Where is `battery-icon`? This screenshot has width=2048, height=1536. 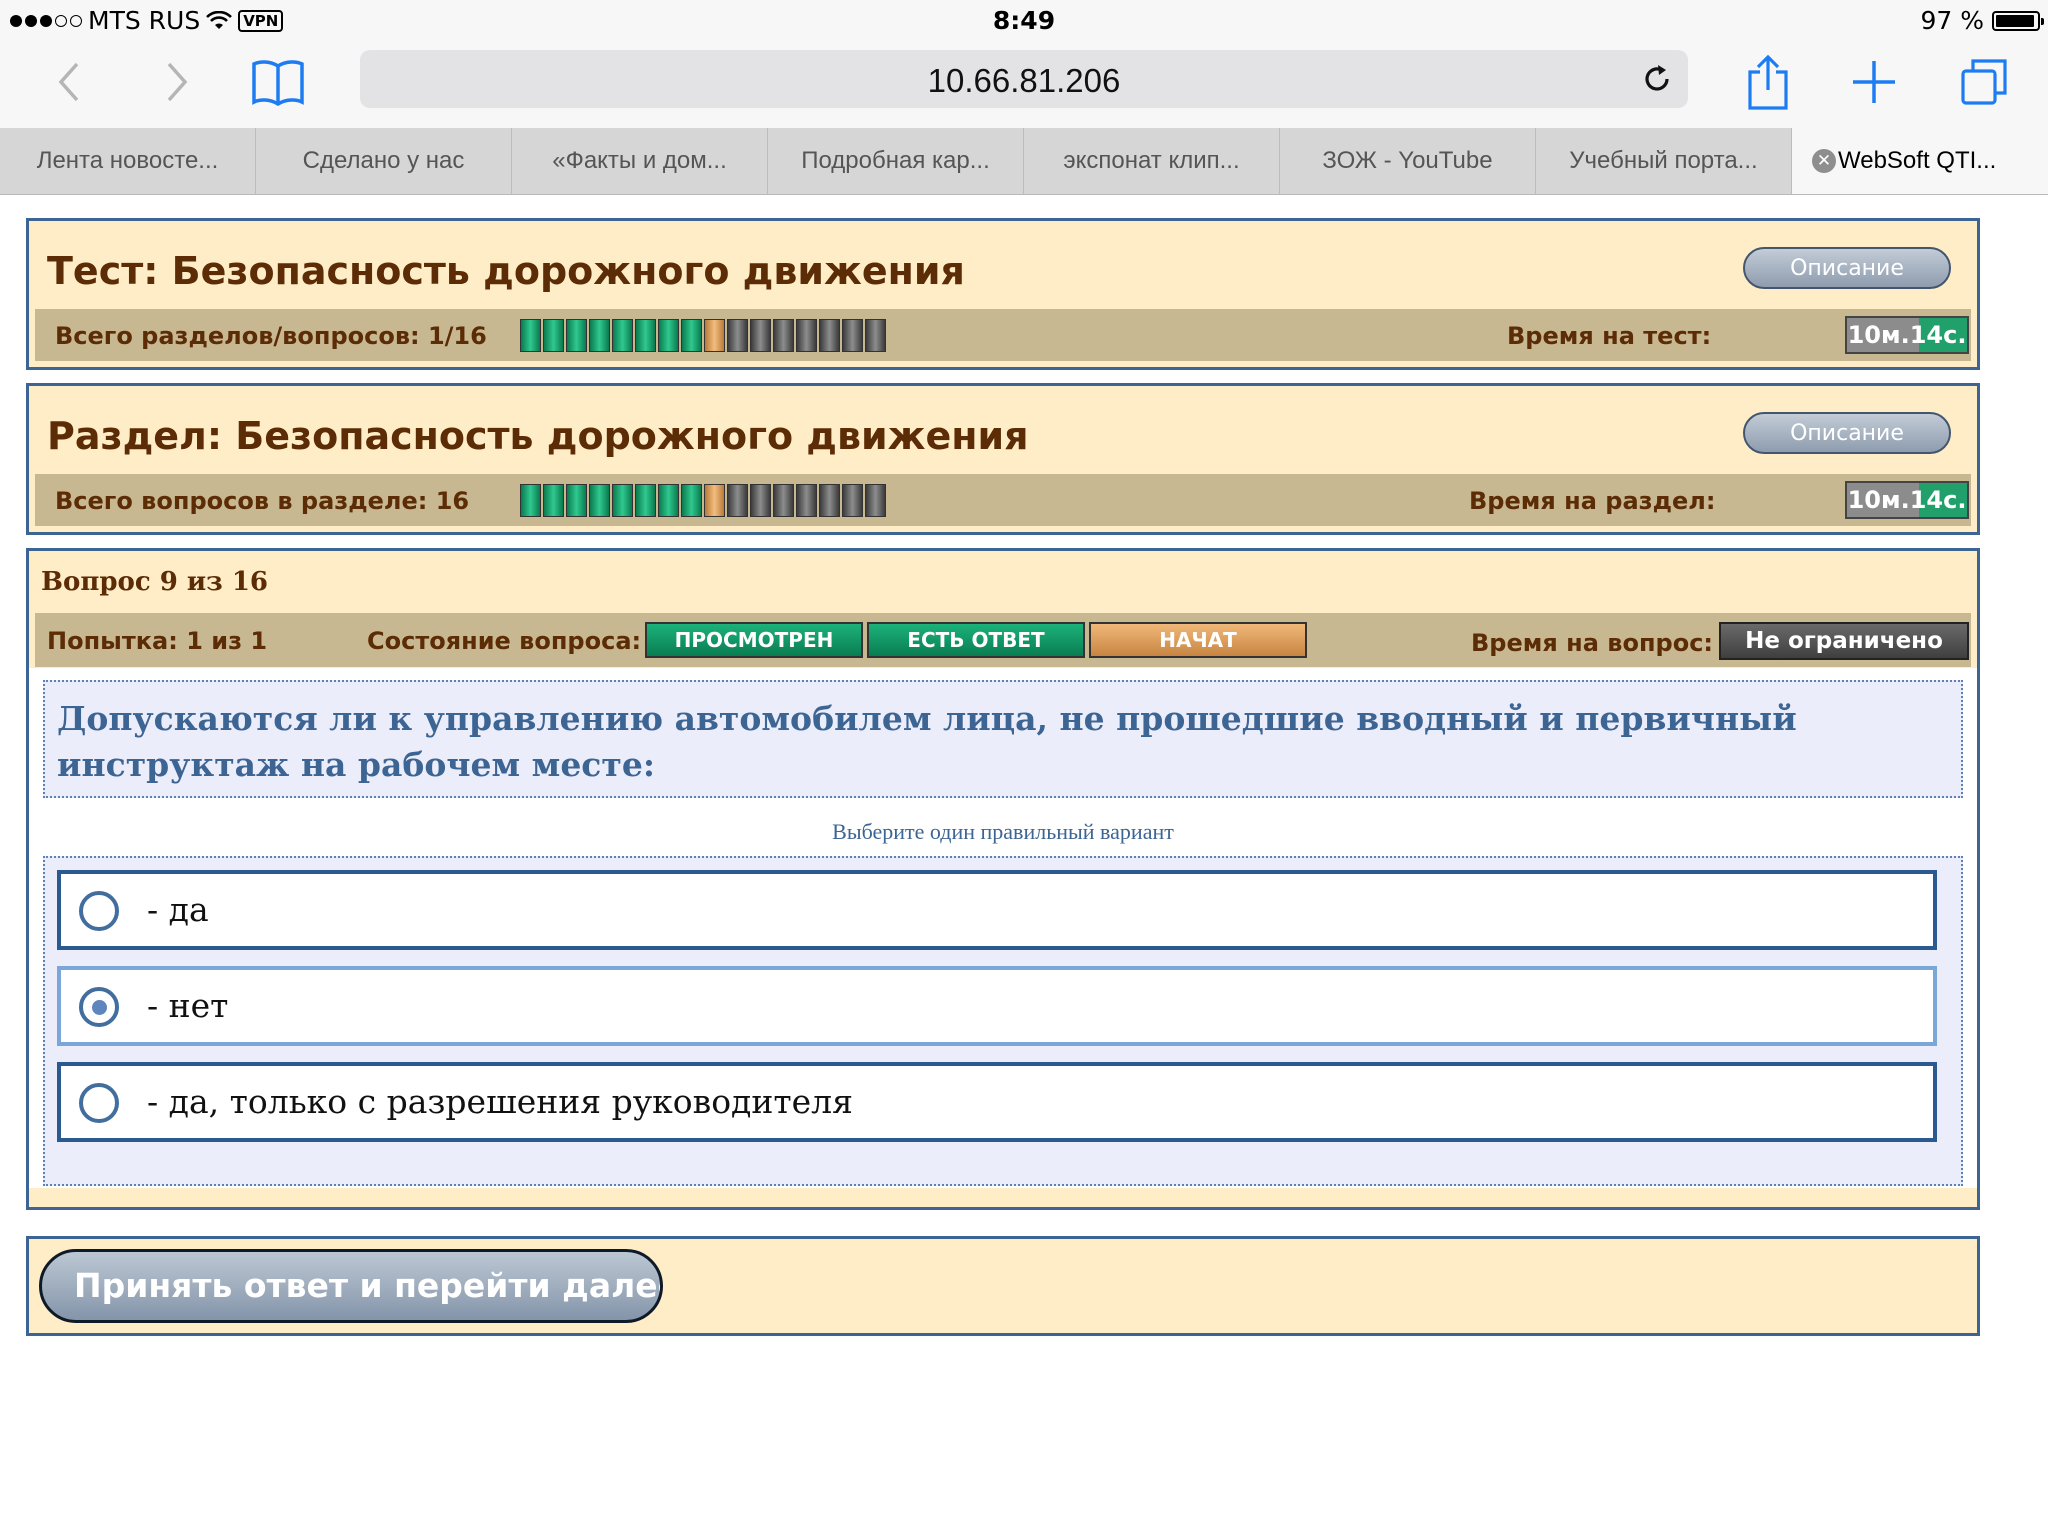
battery-icon is located at coordinates (2018, 20).